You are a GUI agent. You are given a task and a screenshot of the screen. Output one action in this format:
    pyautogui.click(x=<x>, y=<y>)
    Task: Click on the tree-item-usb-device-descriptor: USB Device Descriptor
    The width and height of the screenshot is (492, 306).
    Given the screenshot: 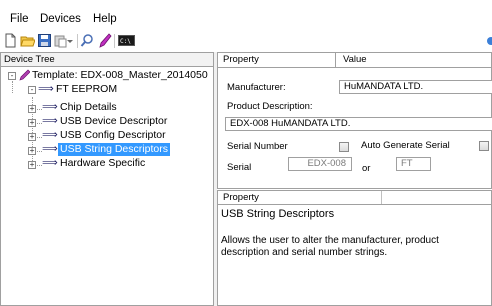 What is the action you would take?
    pyautogui.click(x=113, y=121)
    